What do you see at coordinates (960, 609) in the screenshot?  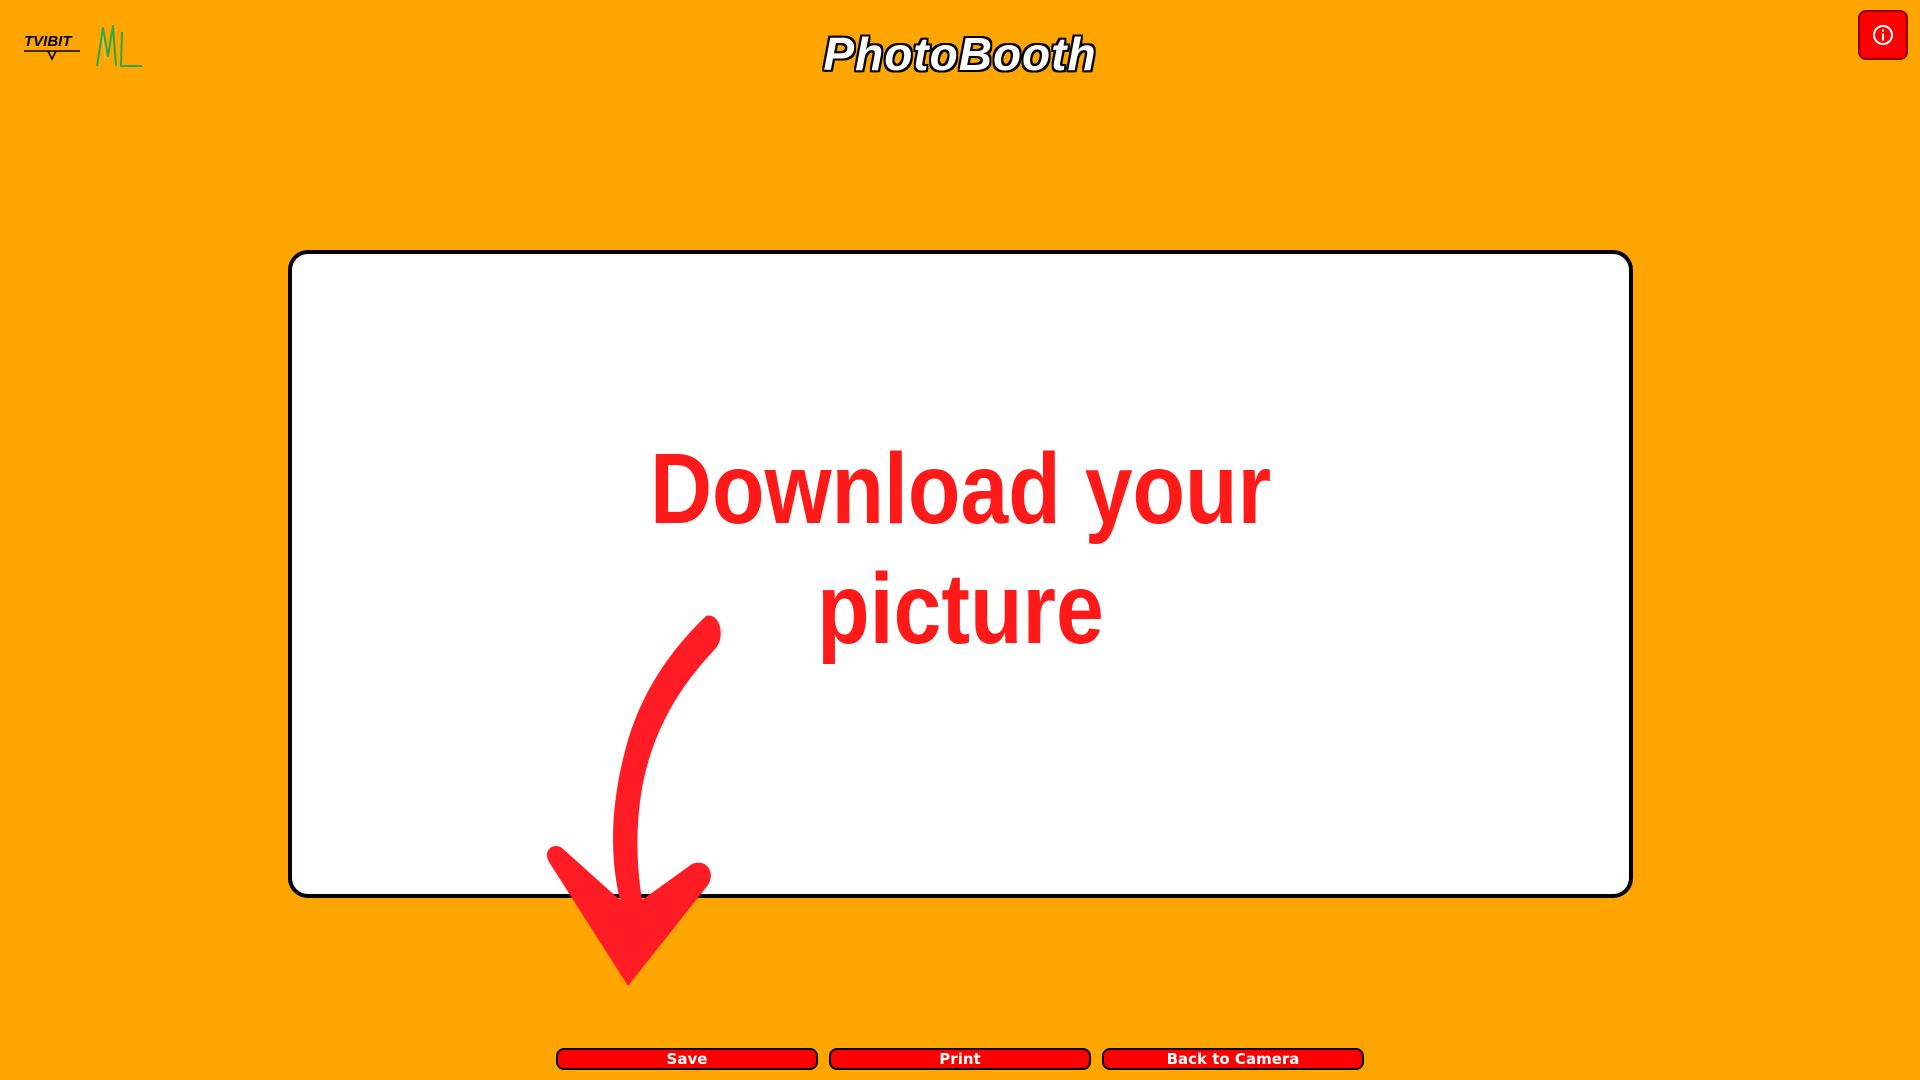 I see `download-prompt-line2: picture` at bounding box center [960, 609].